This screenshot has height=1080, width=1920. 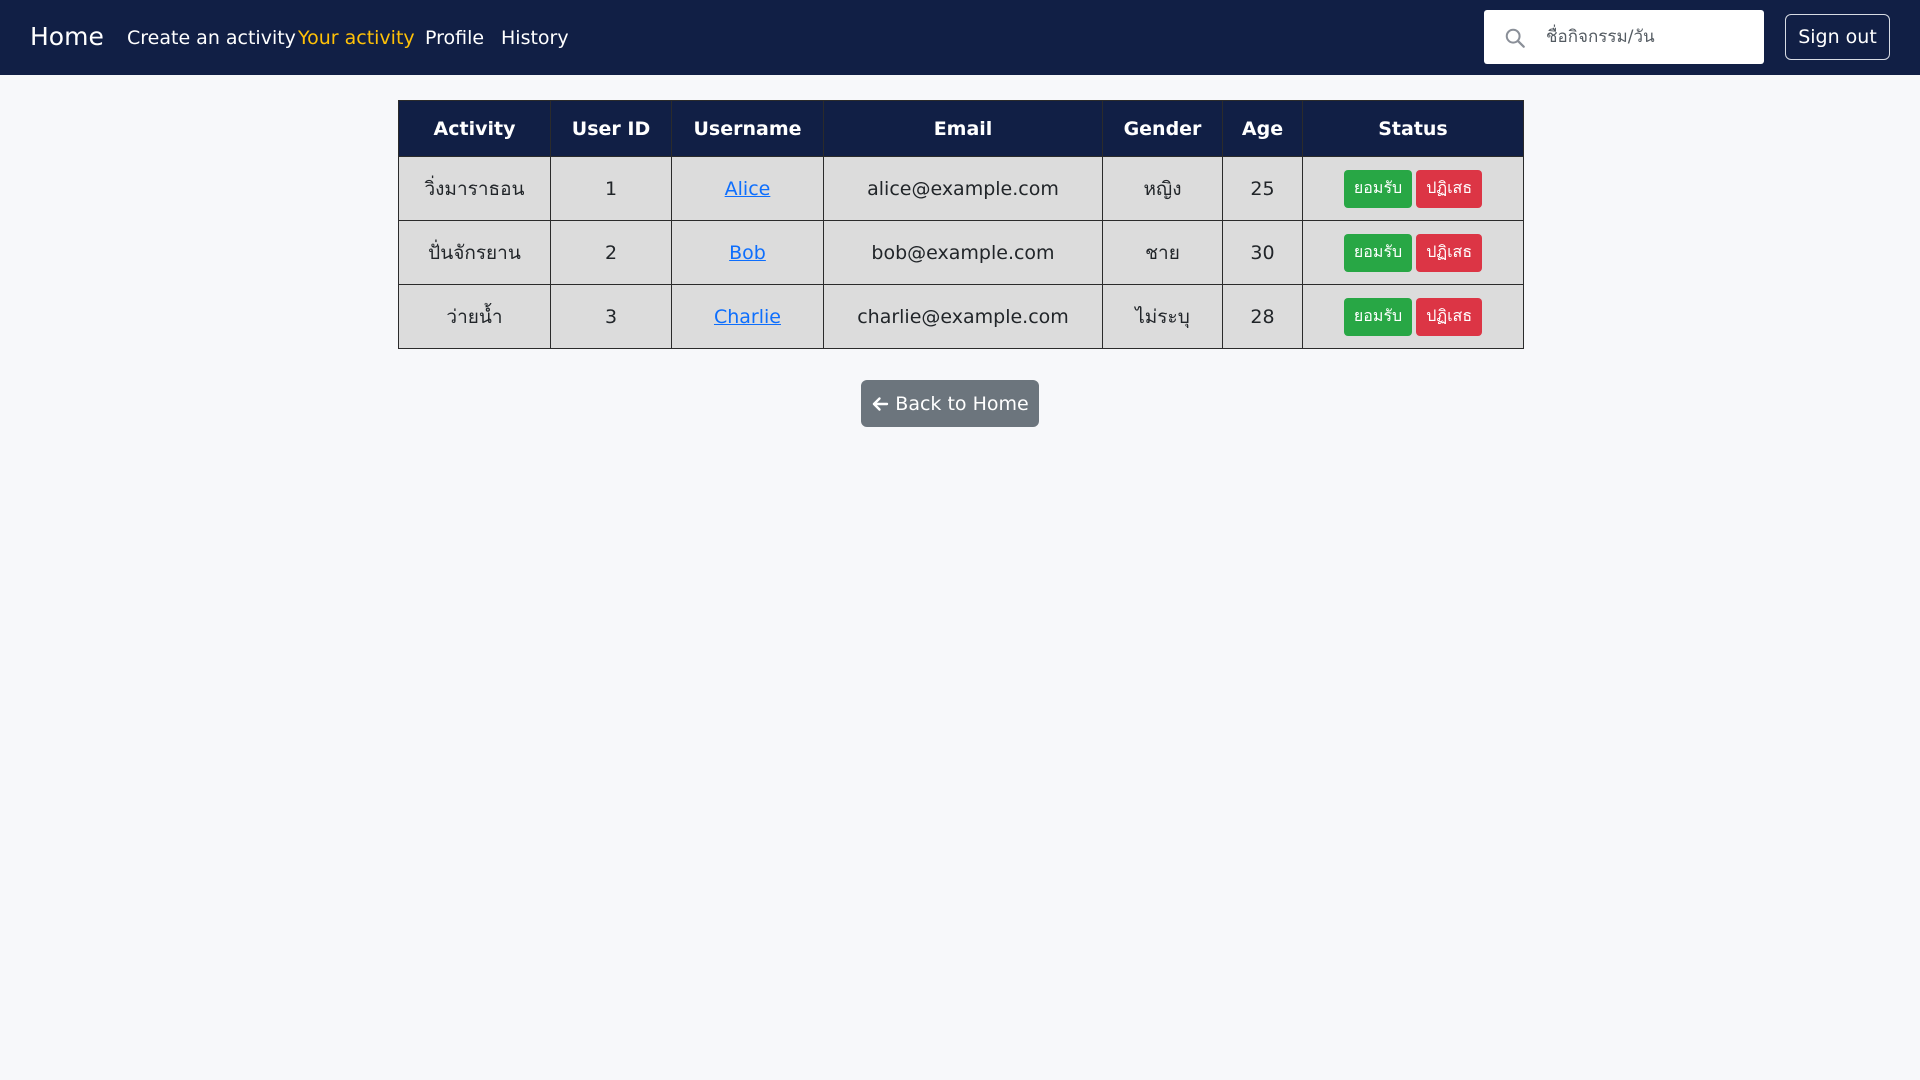 I want to click on username-link: Charlie, so click(x=747, y=317).